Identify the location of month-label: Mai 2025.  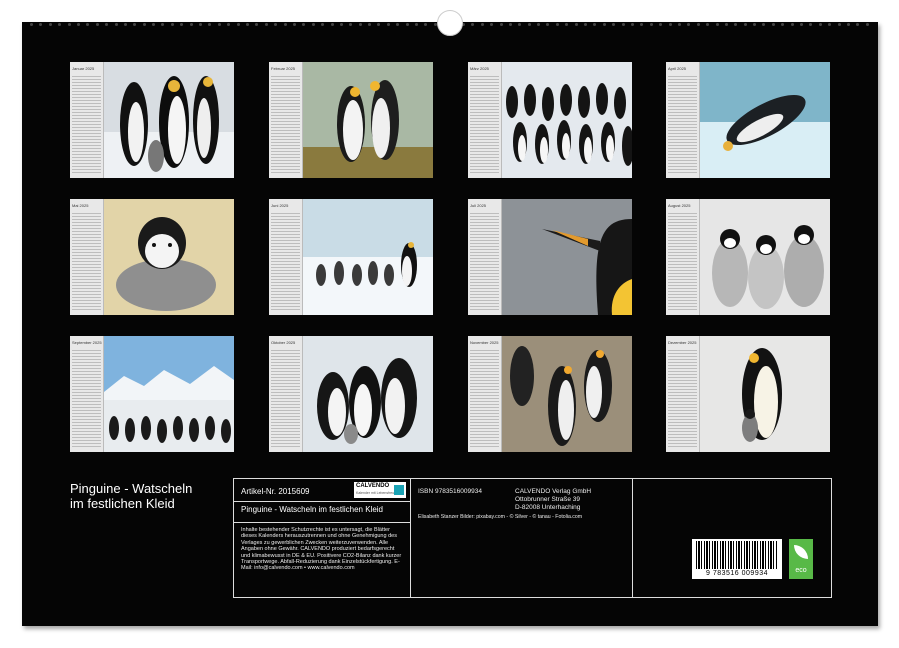
(80, 205).